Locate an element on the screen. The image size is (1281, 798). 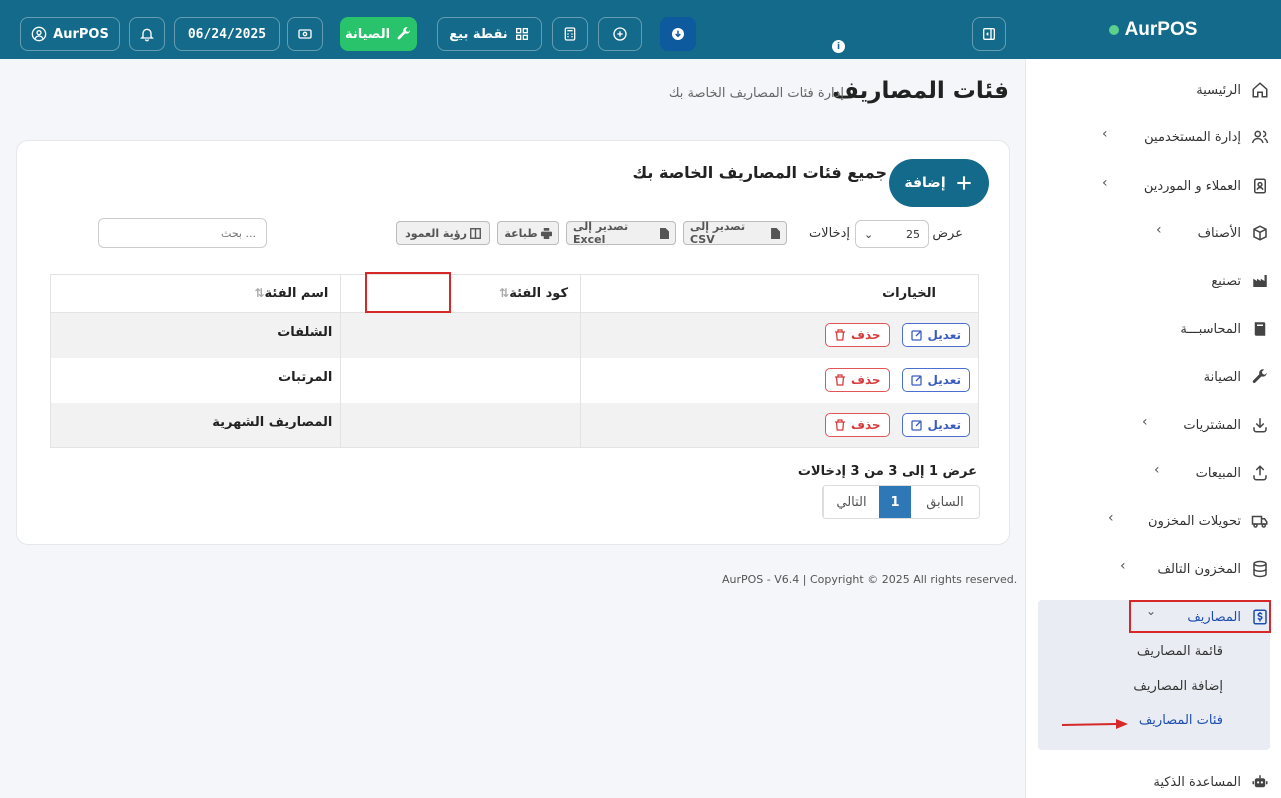
sidebar-item-label: الرئيسية is located at coordinates (1218, 90).